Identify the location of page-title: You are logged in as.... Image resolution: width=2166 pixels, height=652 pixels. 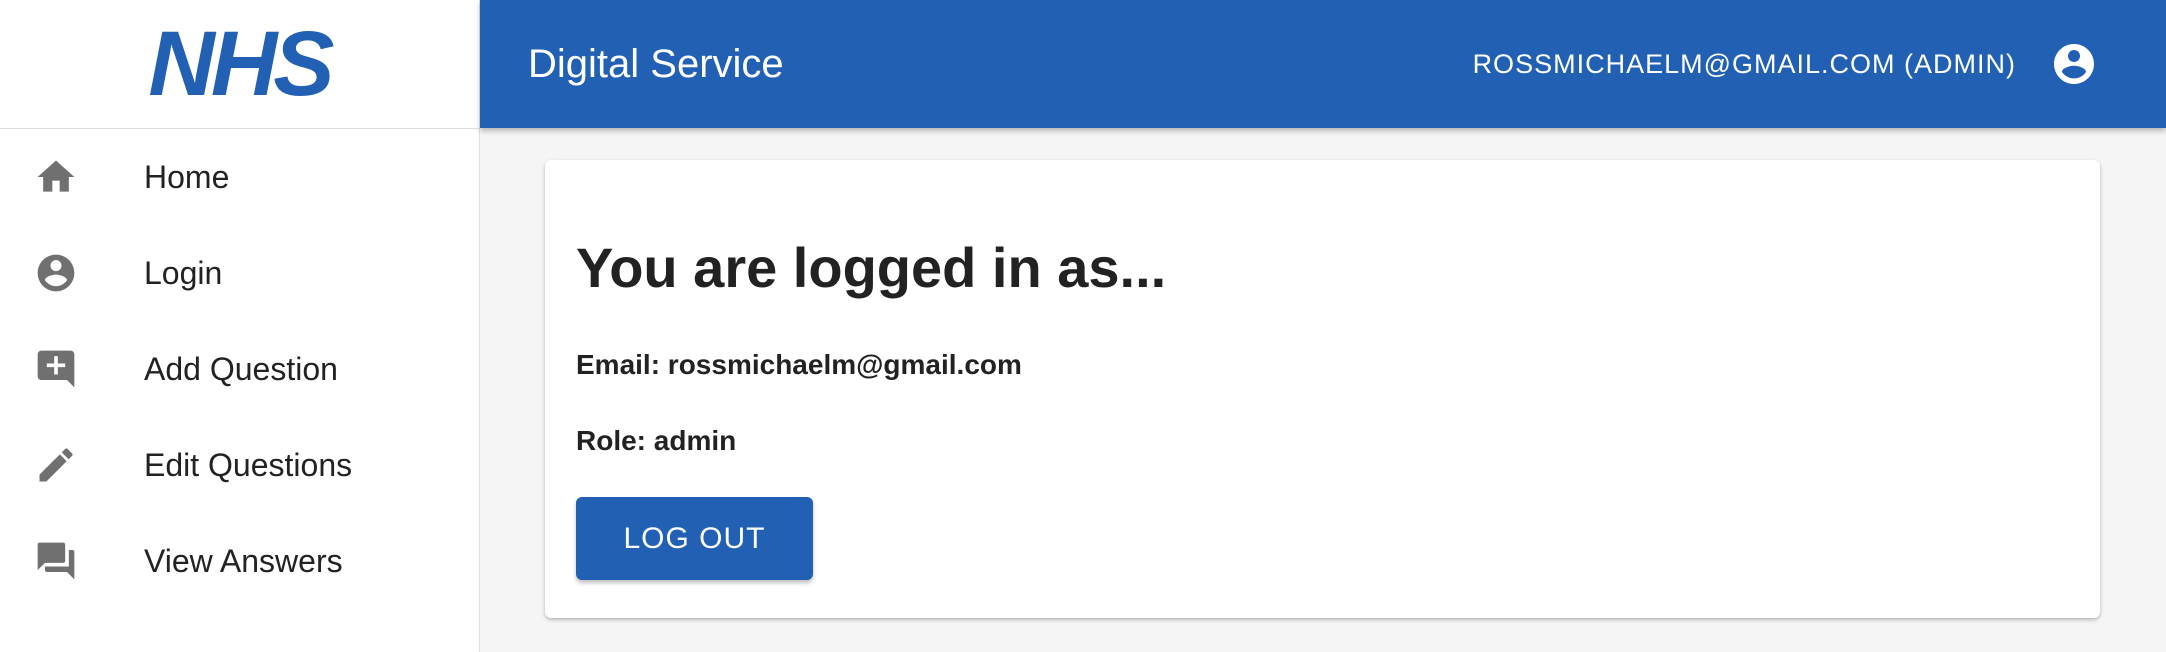
(871, 267).